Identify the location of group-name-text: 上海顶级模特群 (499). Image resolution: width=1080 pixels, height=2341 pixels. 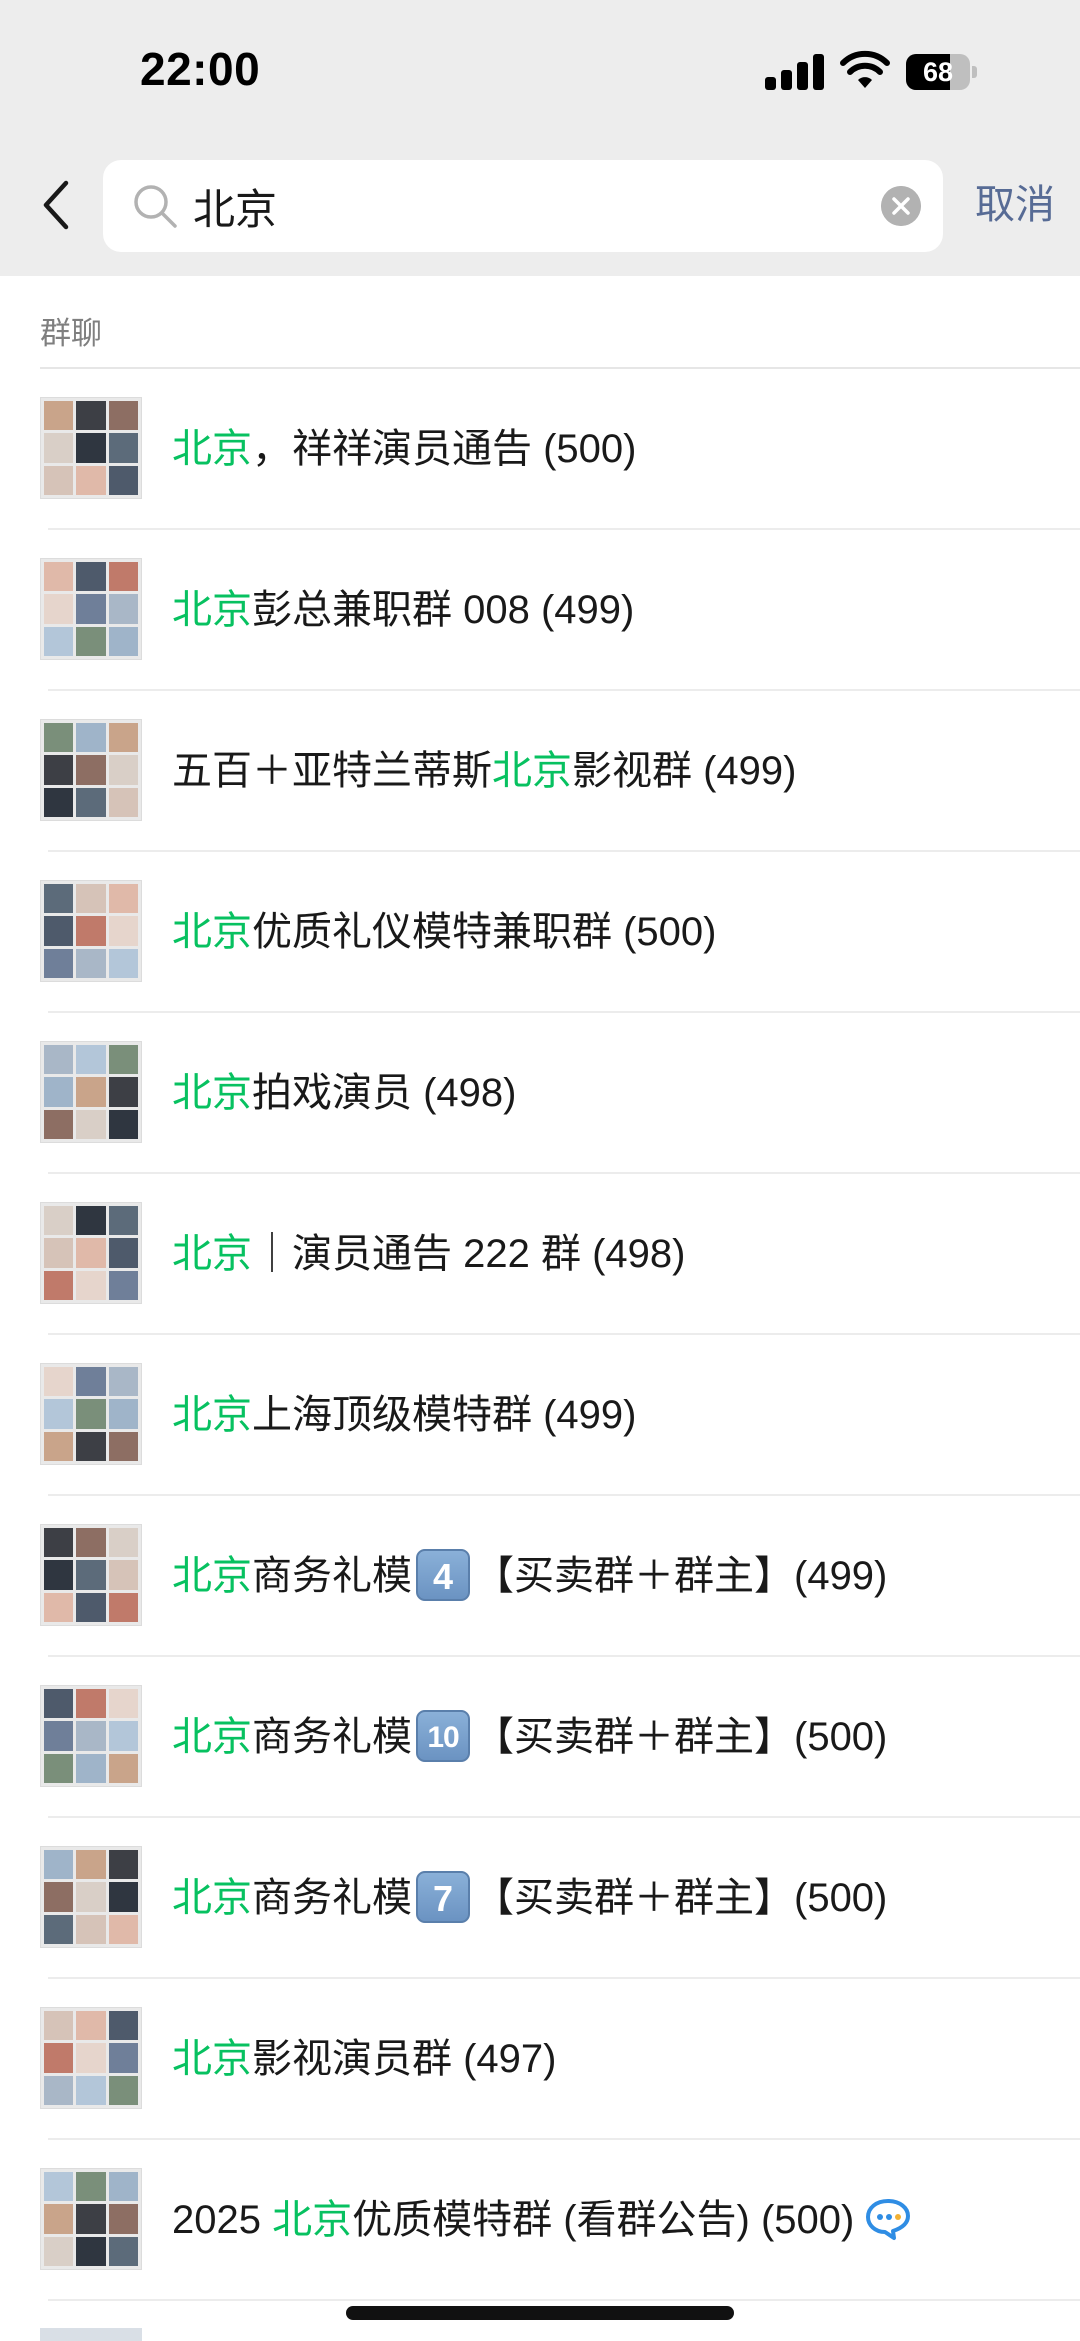
(444, 1415).